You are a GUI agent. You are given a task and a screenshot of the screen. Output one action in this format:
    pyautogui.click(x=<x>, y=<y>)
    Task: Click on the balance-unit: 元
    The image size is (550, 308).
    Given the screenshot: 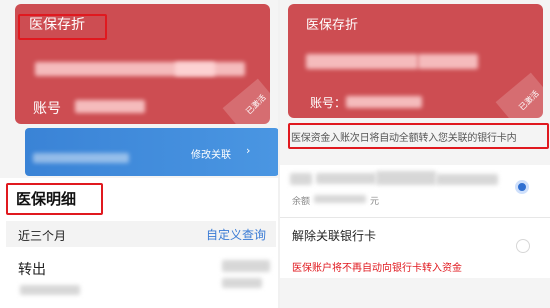 What is the action you would take?
    pyautogui.click(x=375, y=202)
    